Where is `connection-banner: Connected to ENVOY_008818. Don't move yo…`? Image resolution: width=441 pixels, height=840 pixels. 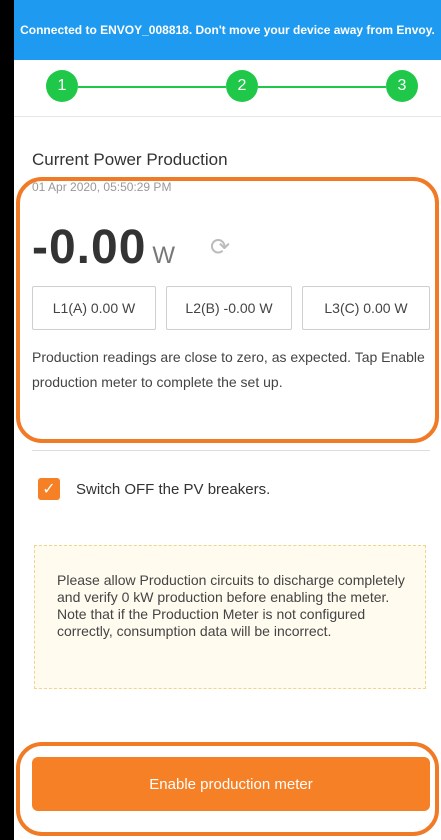
connection-banner: Connected to ENVOY_008818. Don't move yo… is located at coordinates (227, 30).